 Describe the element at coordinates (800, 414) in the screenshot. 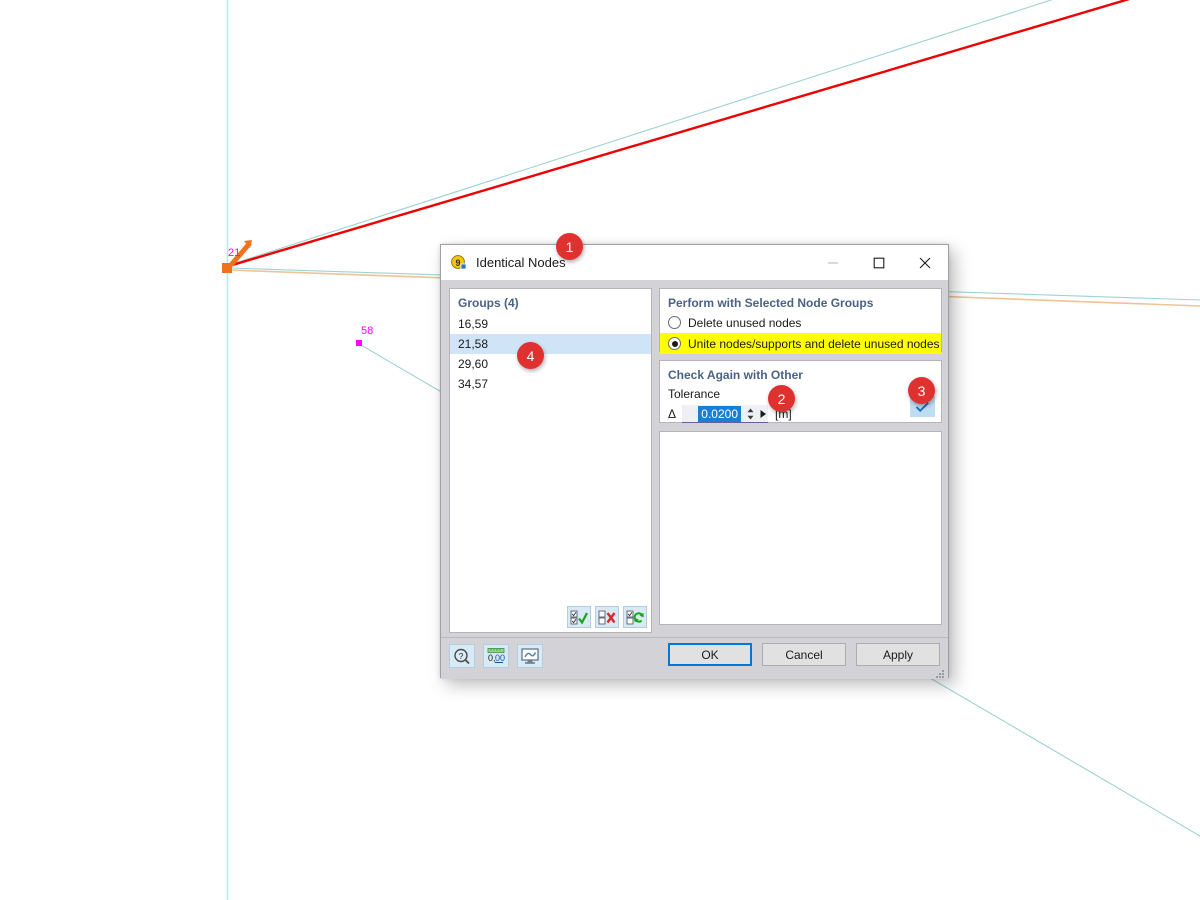

I see `tolerance-row: Δ 0.0200 [m]` at that location.